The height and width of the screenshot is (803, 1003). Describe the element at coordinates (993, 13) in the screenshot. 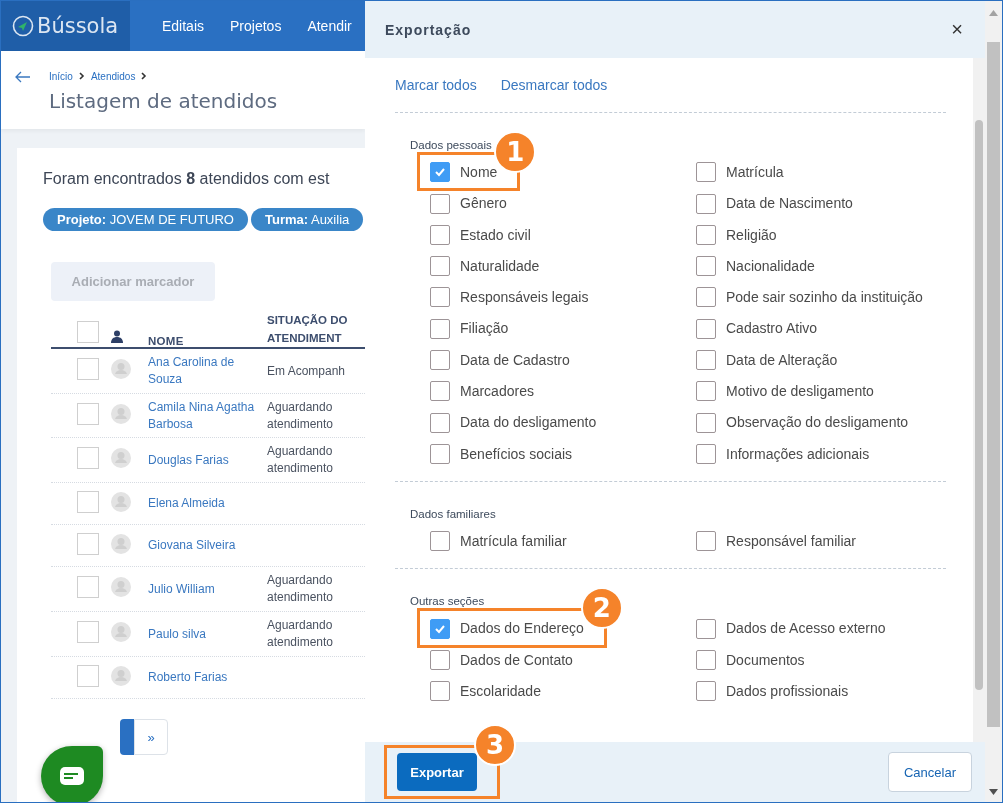

I see `scroll-up-icon` at that location.